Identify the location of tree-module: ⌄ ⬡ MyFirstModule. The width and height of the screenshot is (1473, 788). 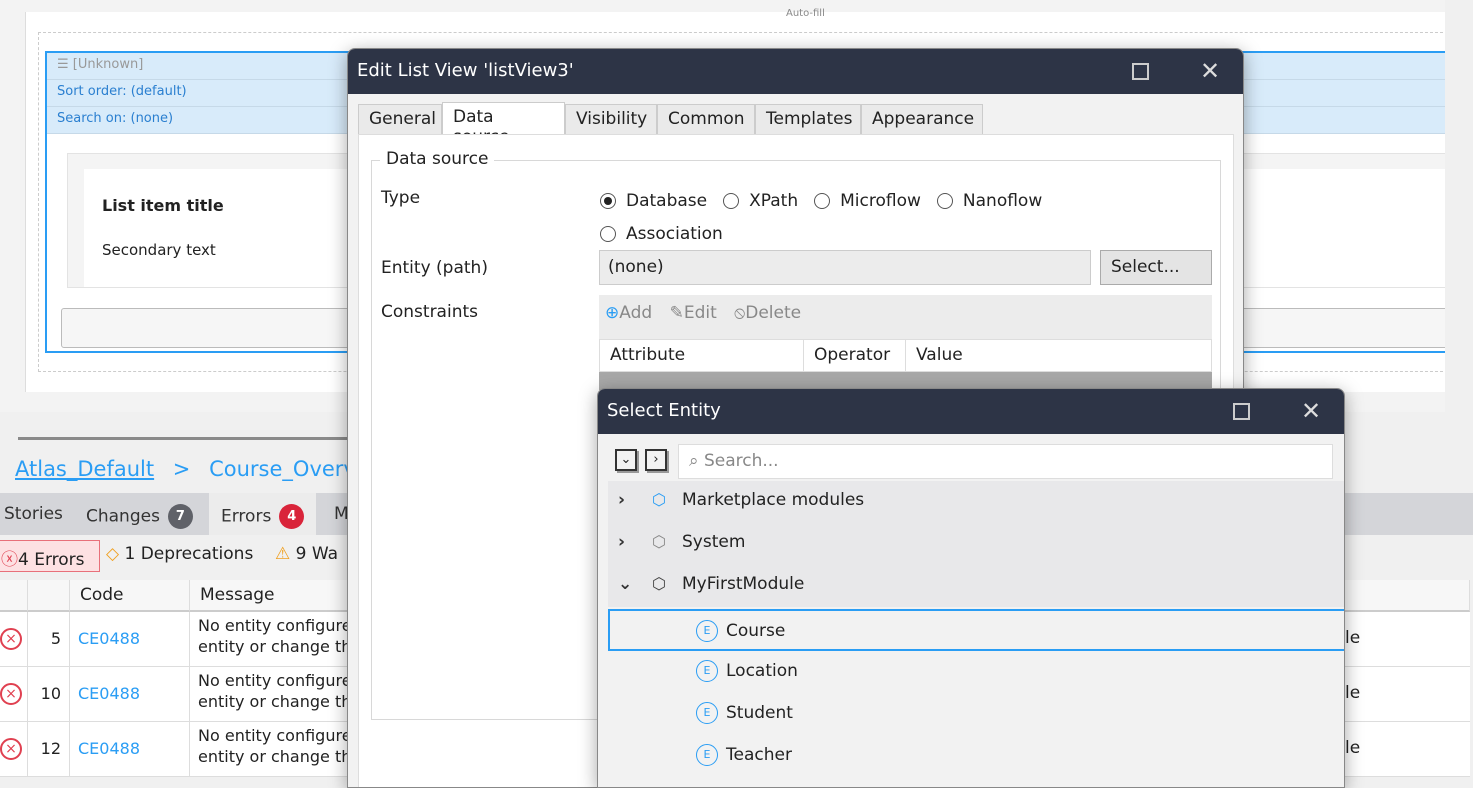
(976, 586).